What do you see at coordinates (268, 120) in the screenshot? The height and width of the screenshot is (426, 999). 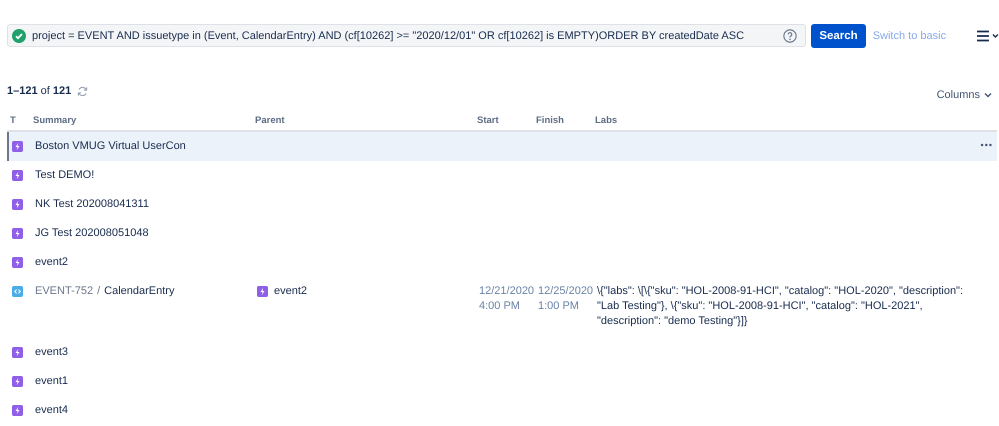 I see `column-header: Parent` at bounding box center [268, 120].